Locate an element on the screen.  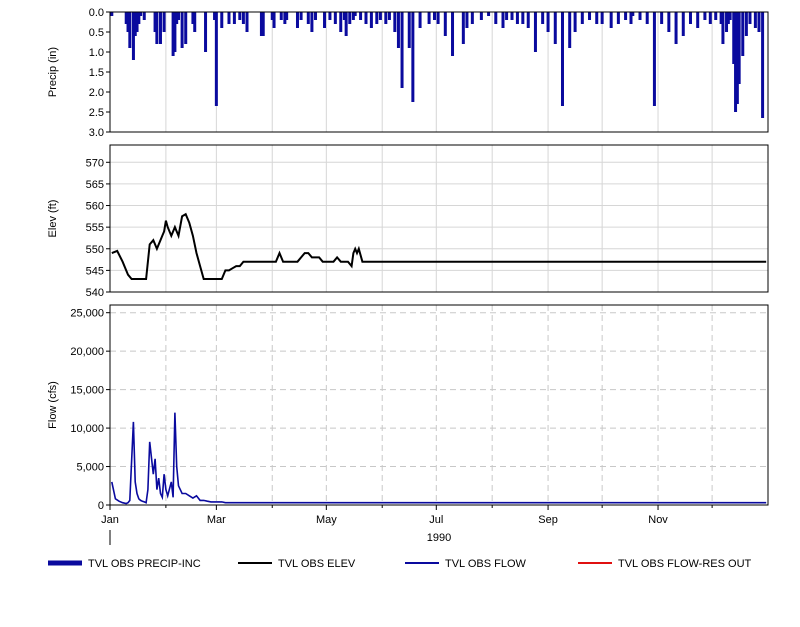
x-tick-label: Jan is located at coordinates (110, 520).